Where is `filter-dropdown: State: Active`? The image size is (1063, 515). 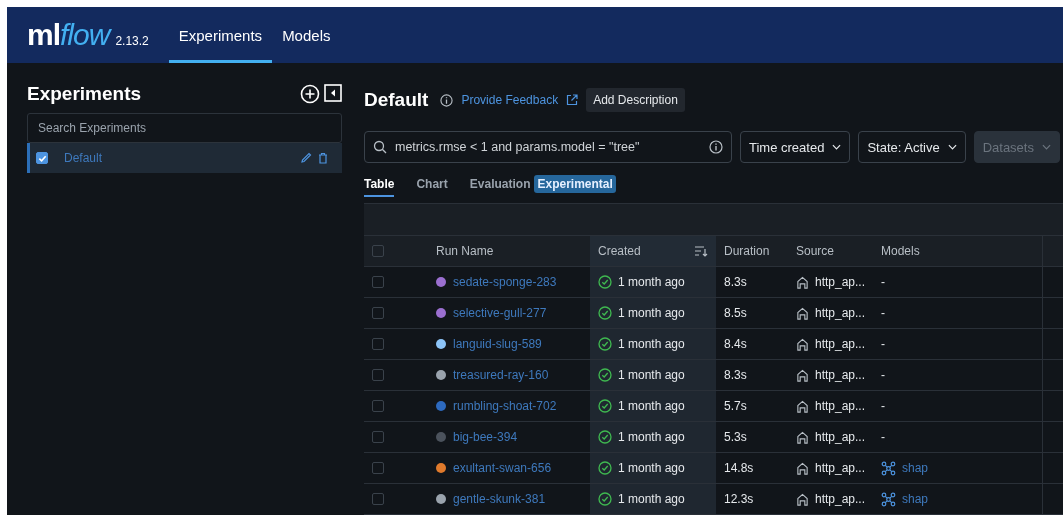 filter-dropdown: State: Active is located at coordinates (912, 147).